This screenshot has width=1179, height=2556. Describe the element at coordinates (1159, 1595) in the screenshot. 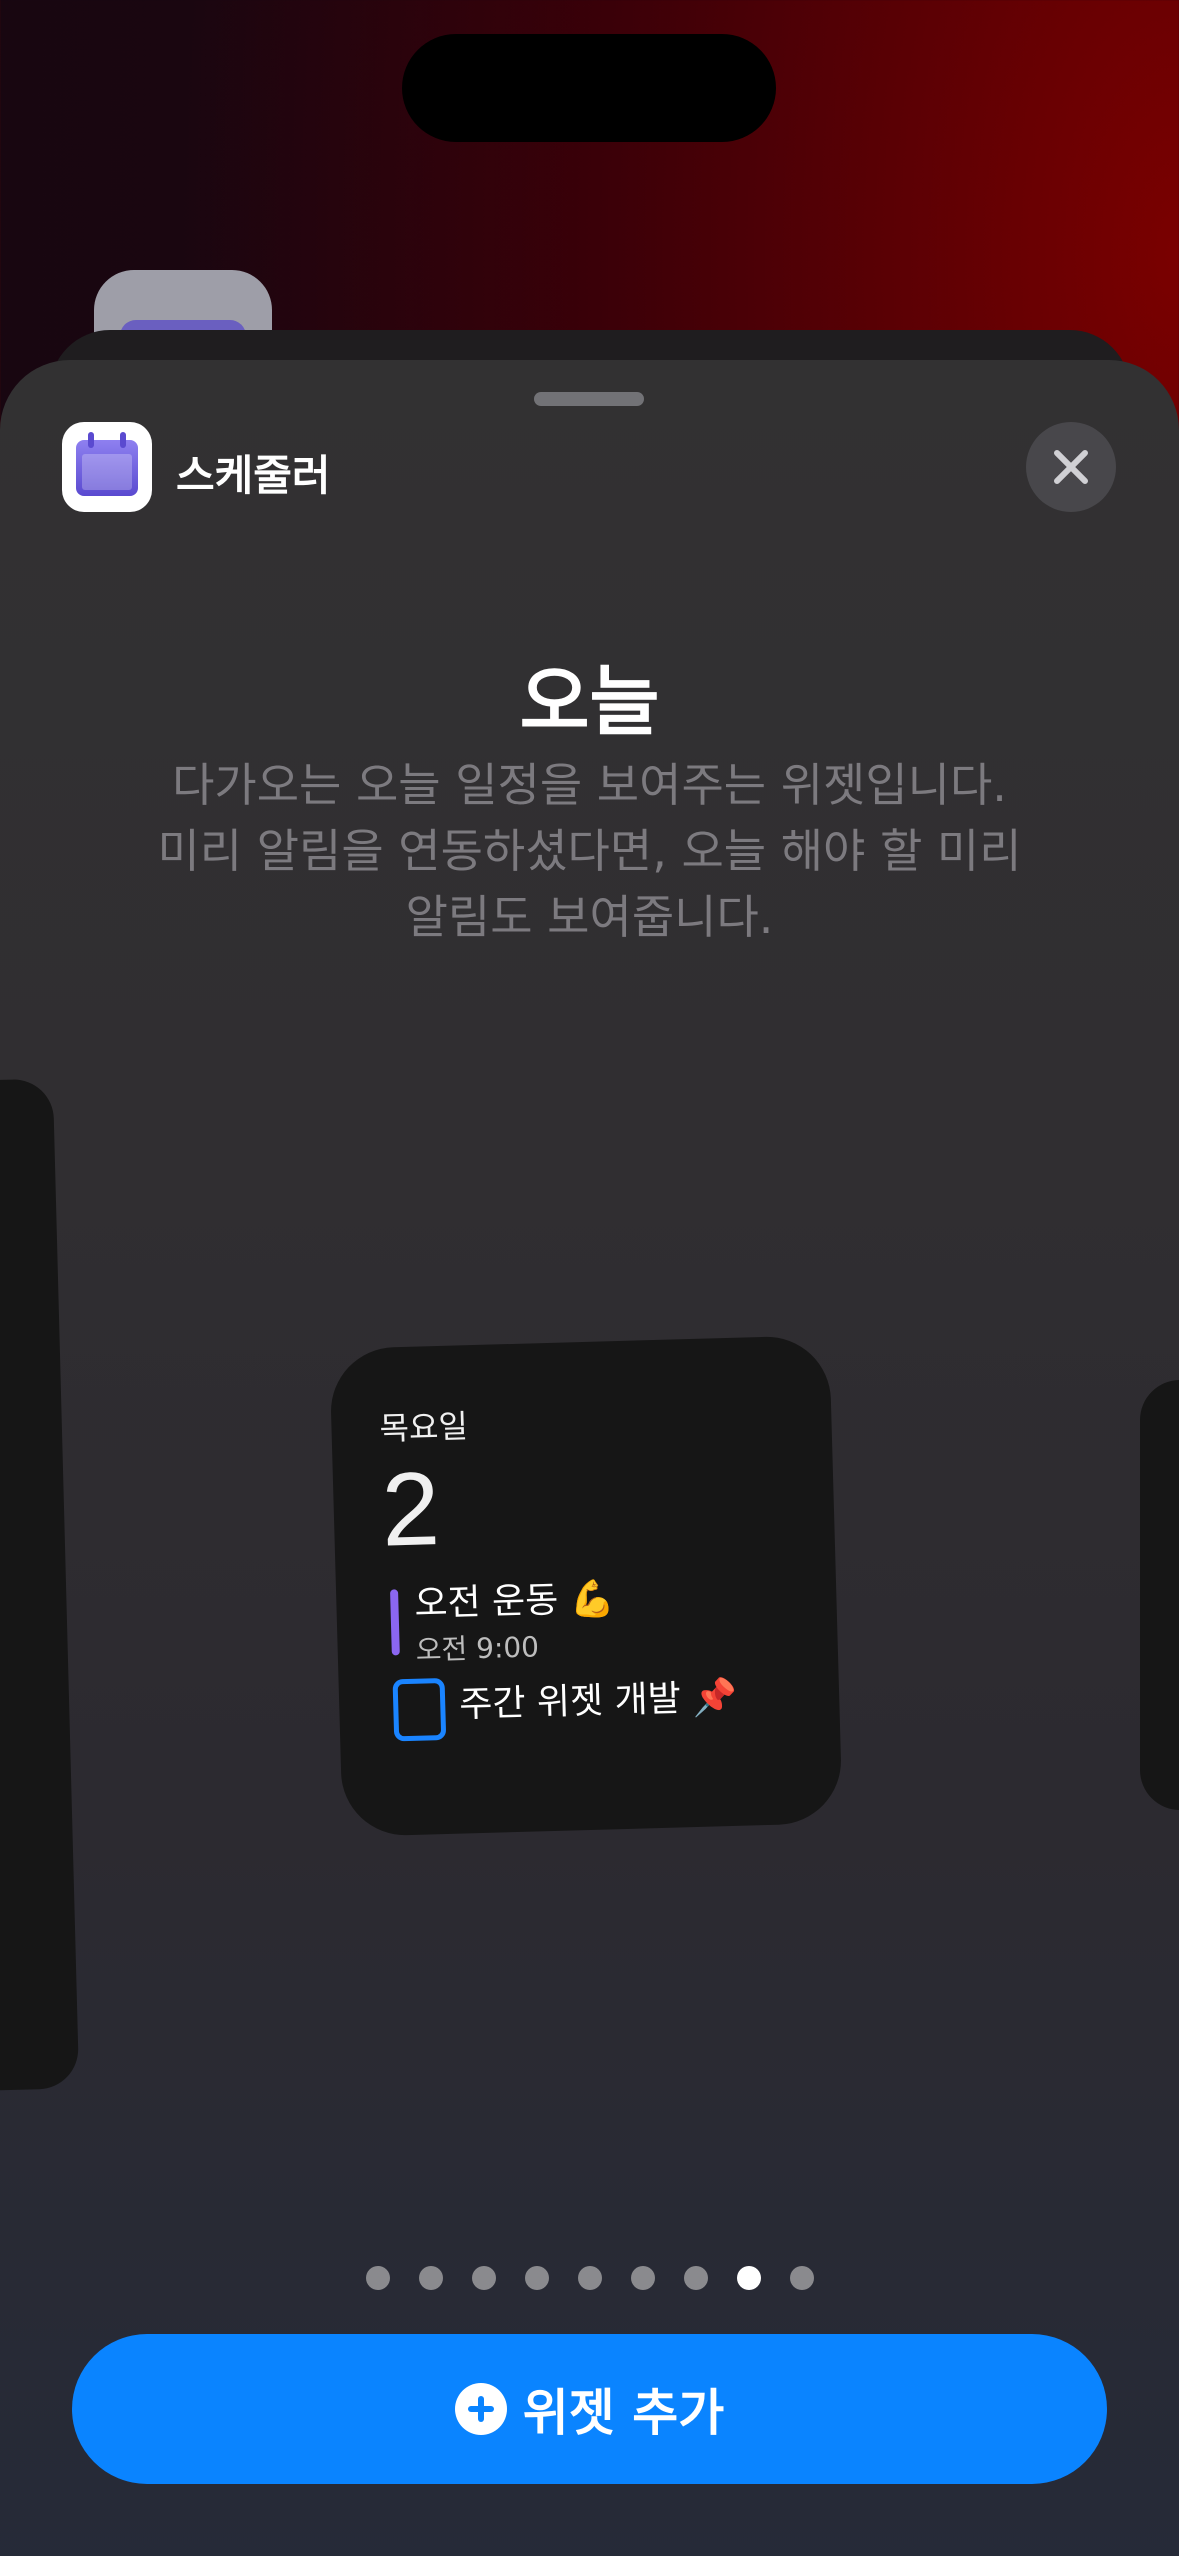

I see `next-widget-preview` at that location.